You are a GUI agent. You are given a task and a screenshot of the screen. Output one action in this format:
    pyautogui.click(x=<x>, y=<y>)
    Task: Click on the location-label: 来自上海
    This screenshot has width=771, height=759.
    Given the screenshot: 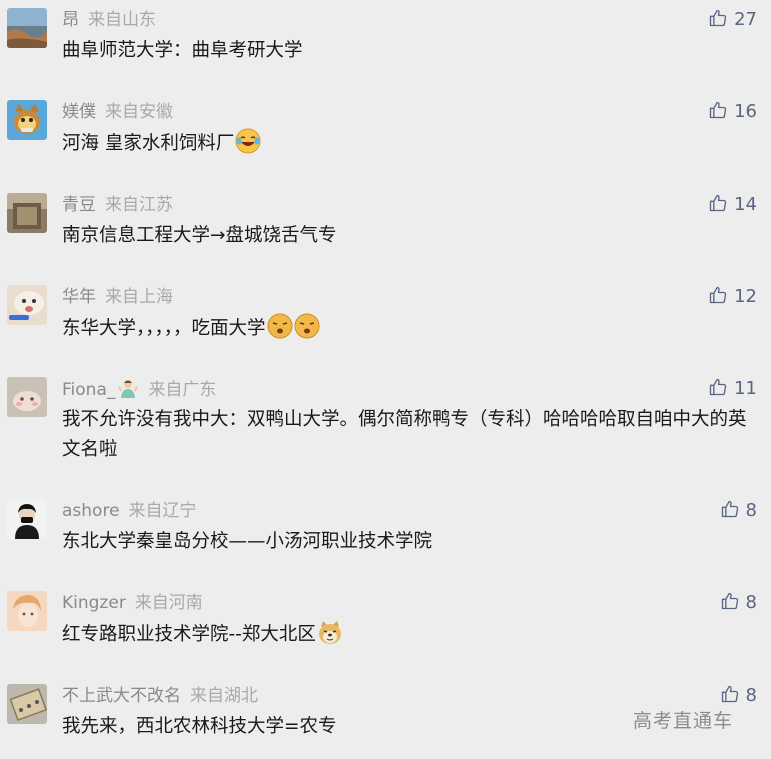 What is the action you would take?
    pyautogui.click(x=139, y=297)
    